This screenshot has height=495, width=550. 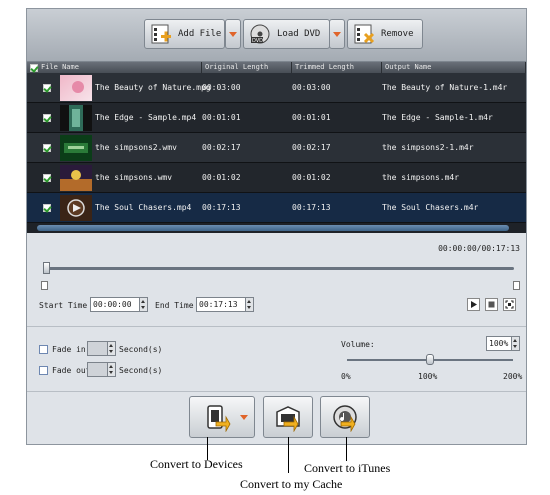 What do you see at coordinates (430, 207) in the screenshot?
I see `output-name: The Soul Chasers.m4r` at bounding box center [430, 207].